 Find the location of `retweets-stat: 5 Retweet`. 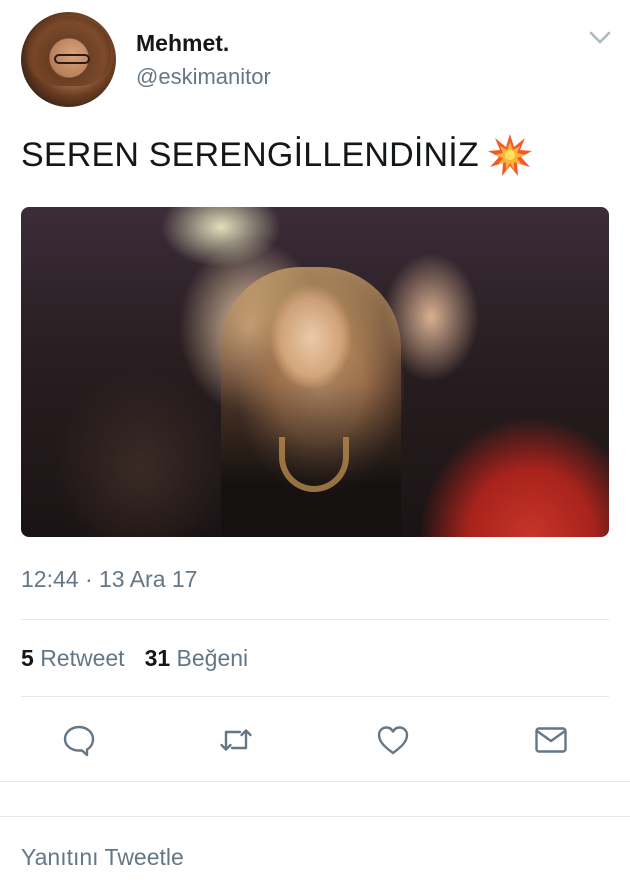

retweets-stat: 5 Retweet is located at coordinates (73, 658).